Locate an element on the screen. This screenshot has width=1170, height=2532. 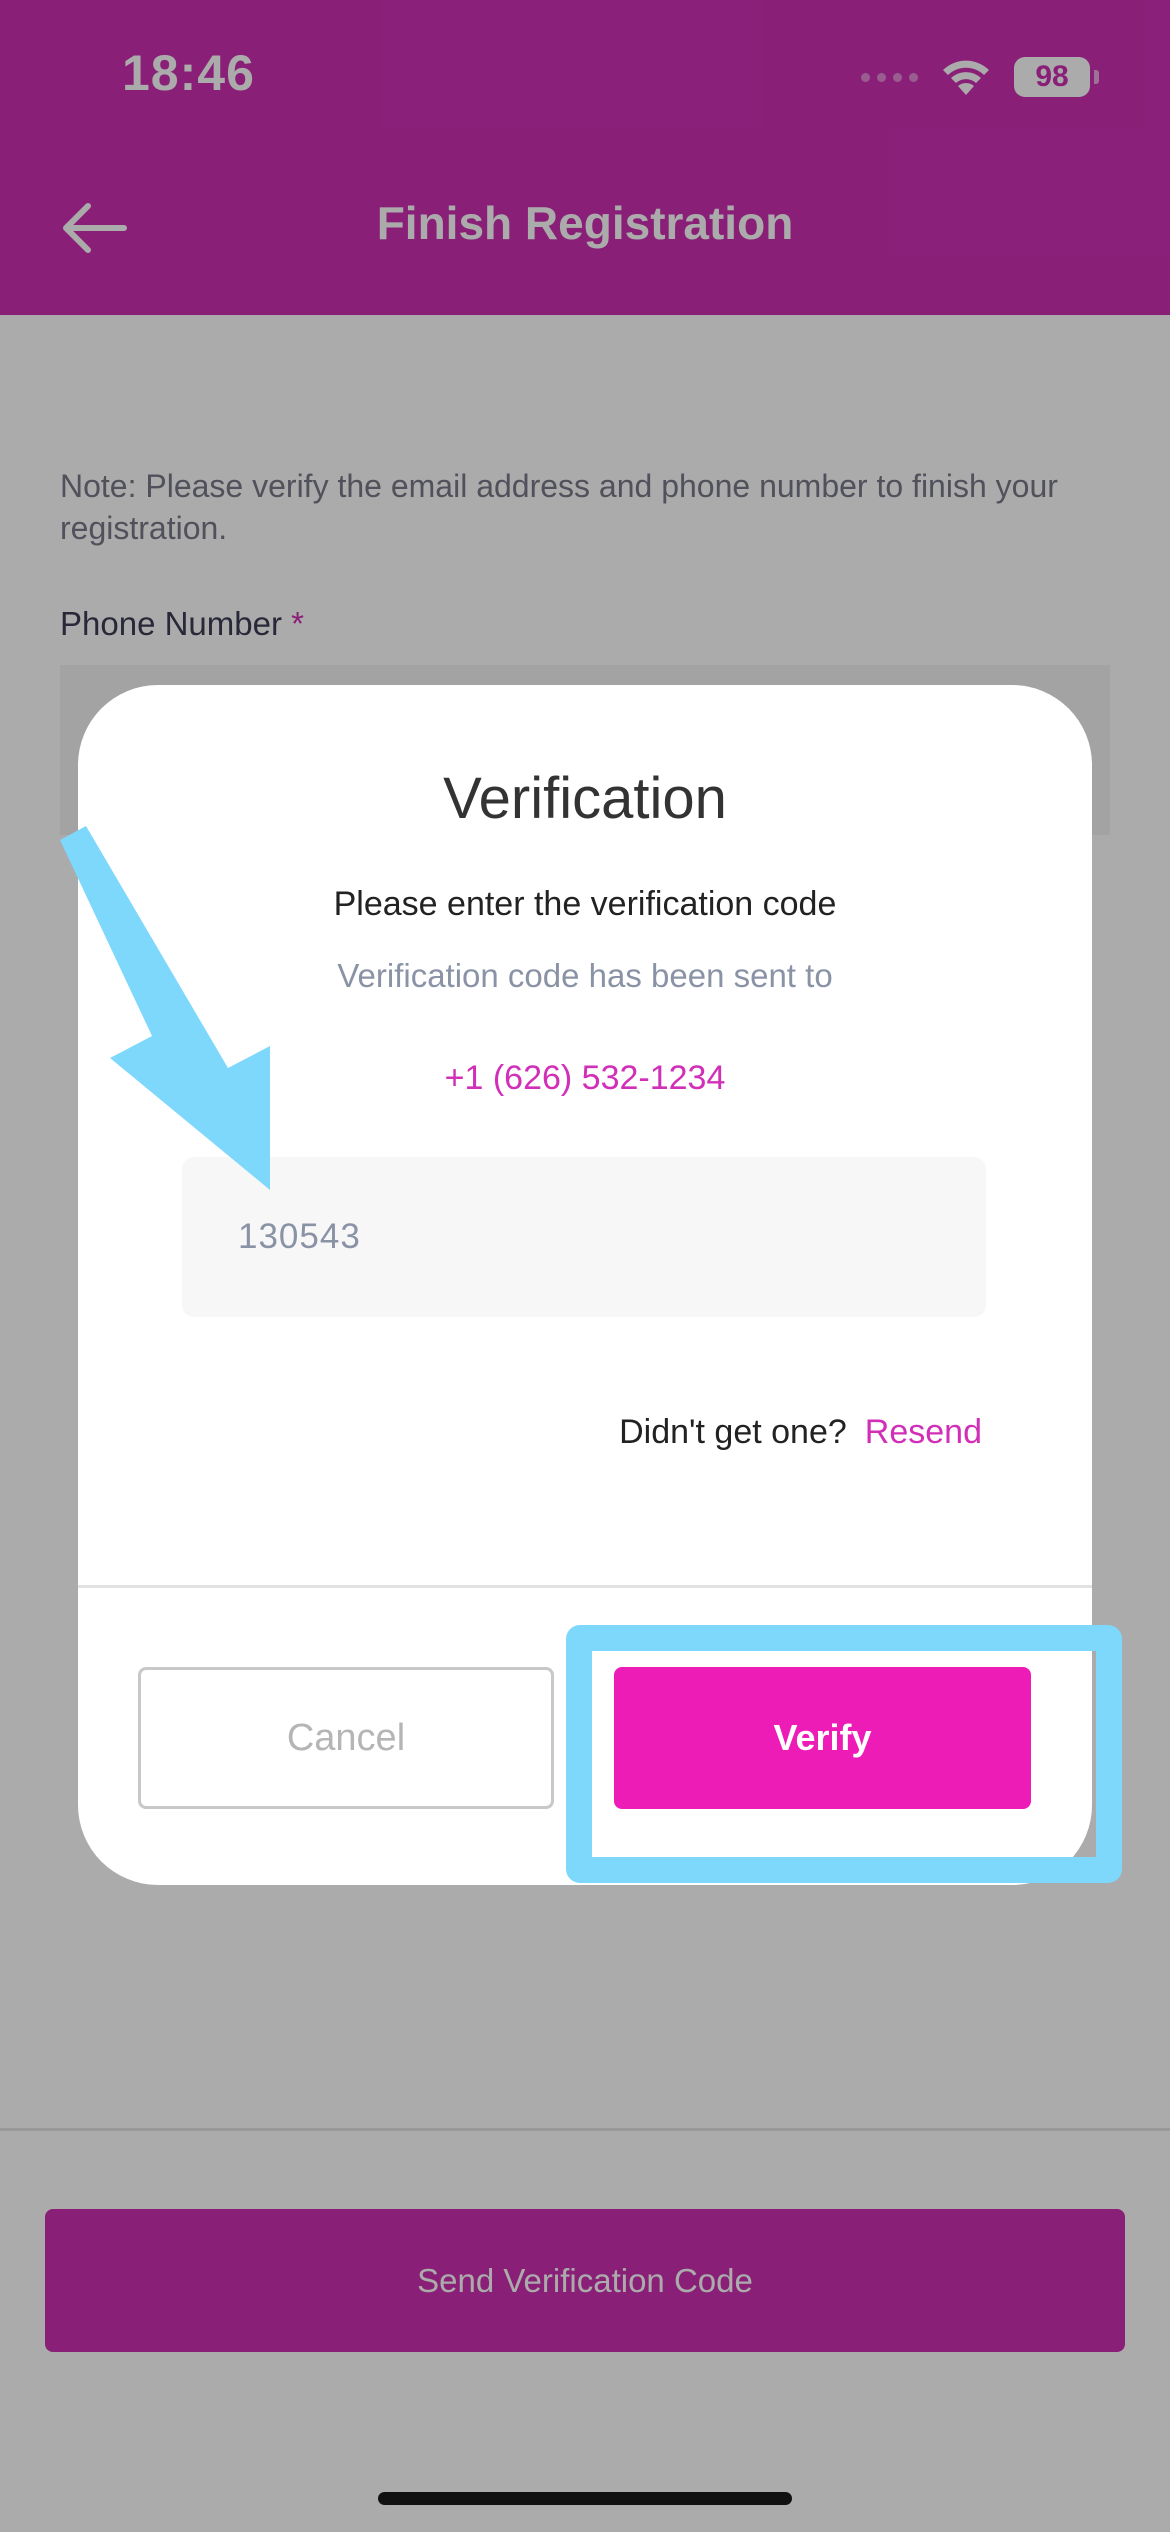
resend-question: Didn't get one? is located at coordinates (733, 1432).